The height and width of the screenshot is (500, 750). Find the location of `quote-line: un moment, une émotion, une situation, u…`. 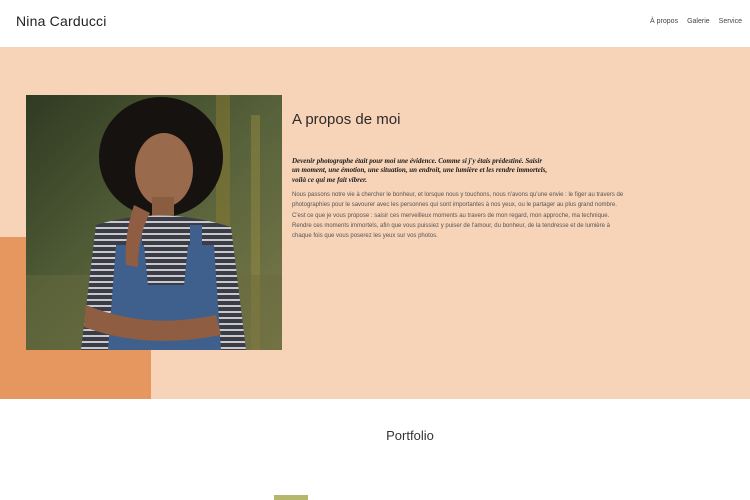

quote-line: un moment, une émotion, une situation, u… is located at coordinates (420, 170).